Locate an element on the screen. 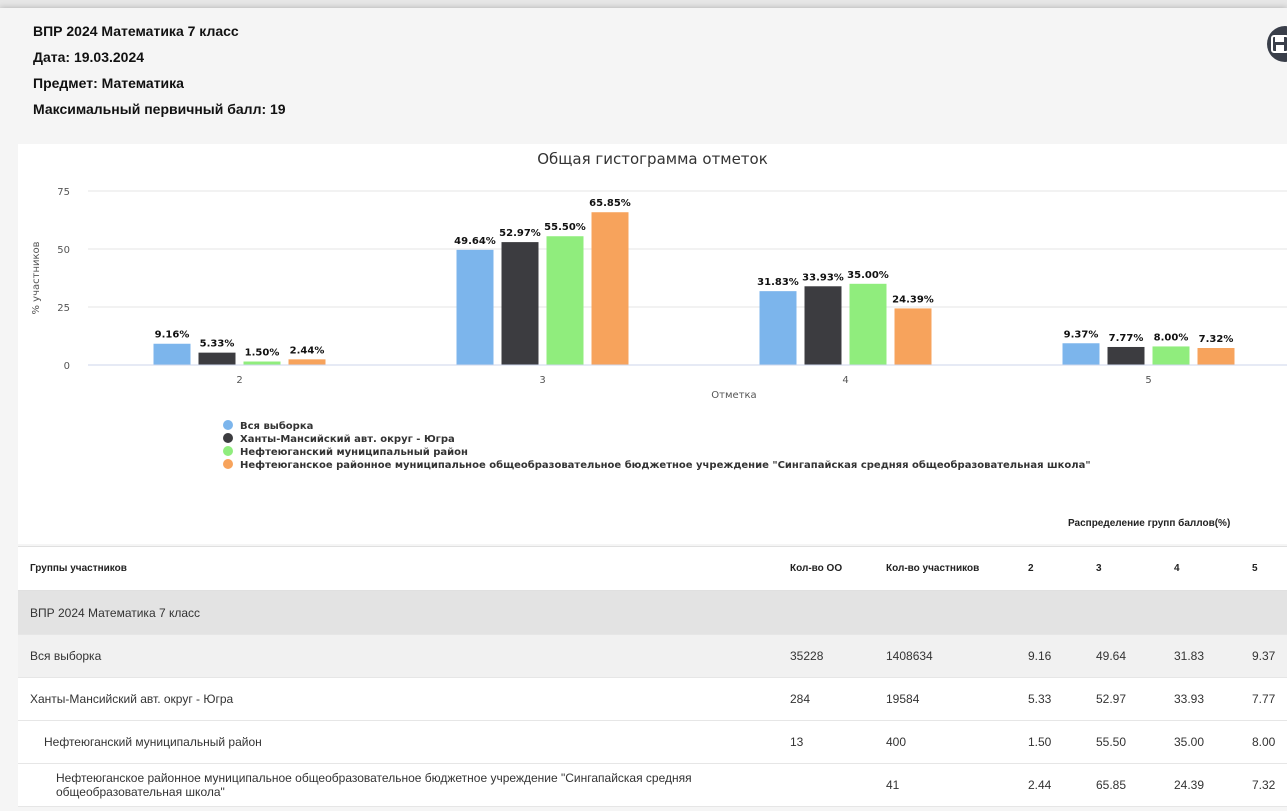 The image size is (1287, 811). data-label: 7.32% is located at coordinates (1216, 339).